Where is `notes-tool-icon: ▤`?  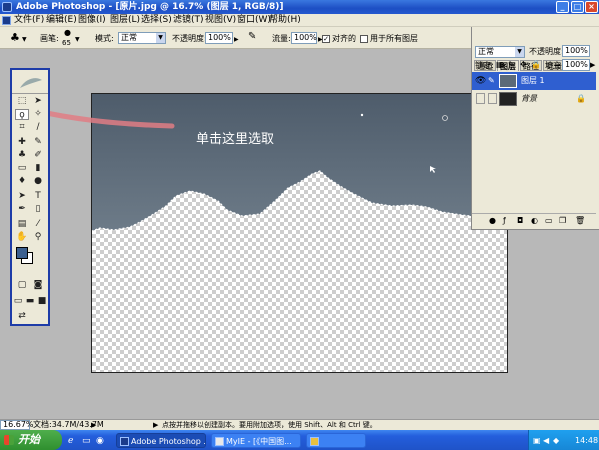 notes-tool-icon: ▤ is located at coordinates (22, 224).